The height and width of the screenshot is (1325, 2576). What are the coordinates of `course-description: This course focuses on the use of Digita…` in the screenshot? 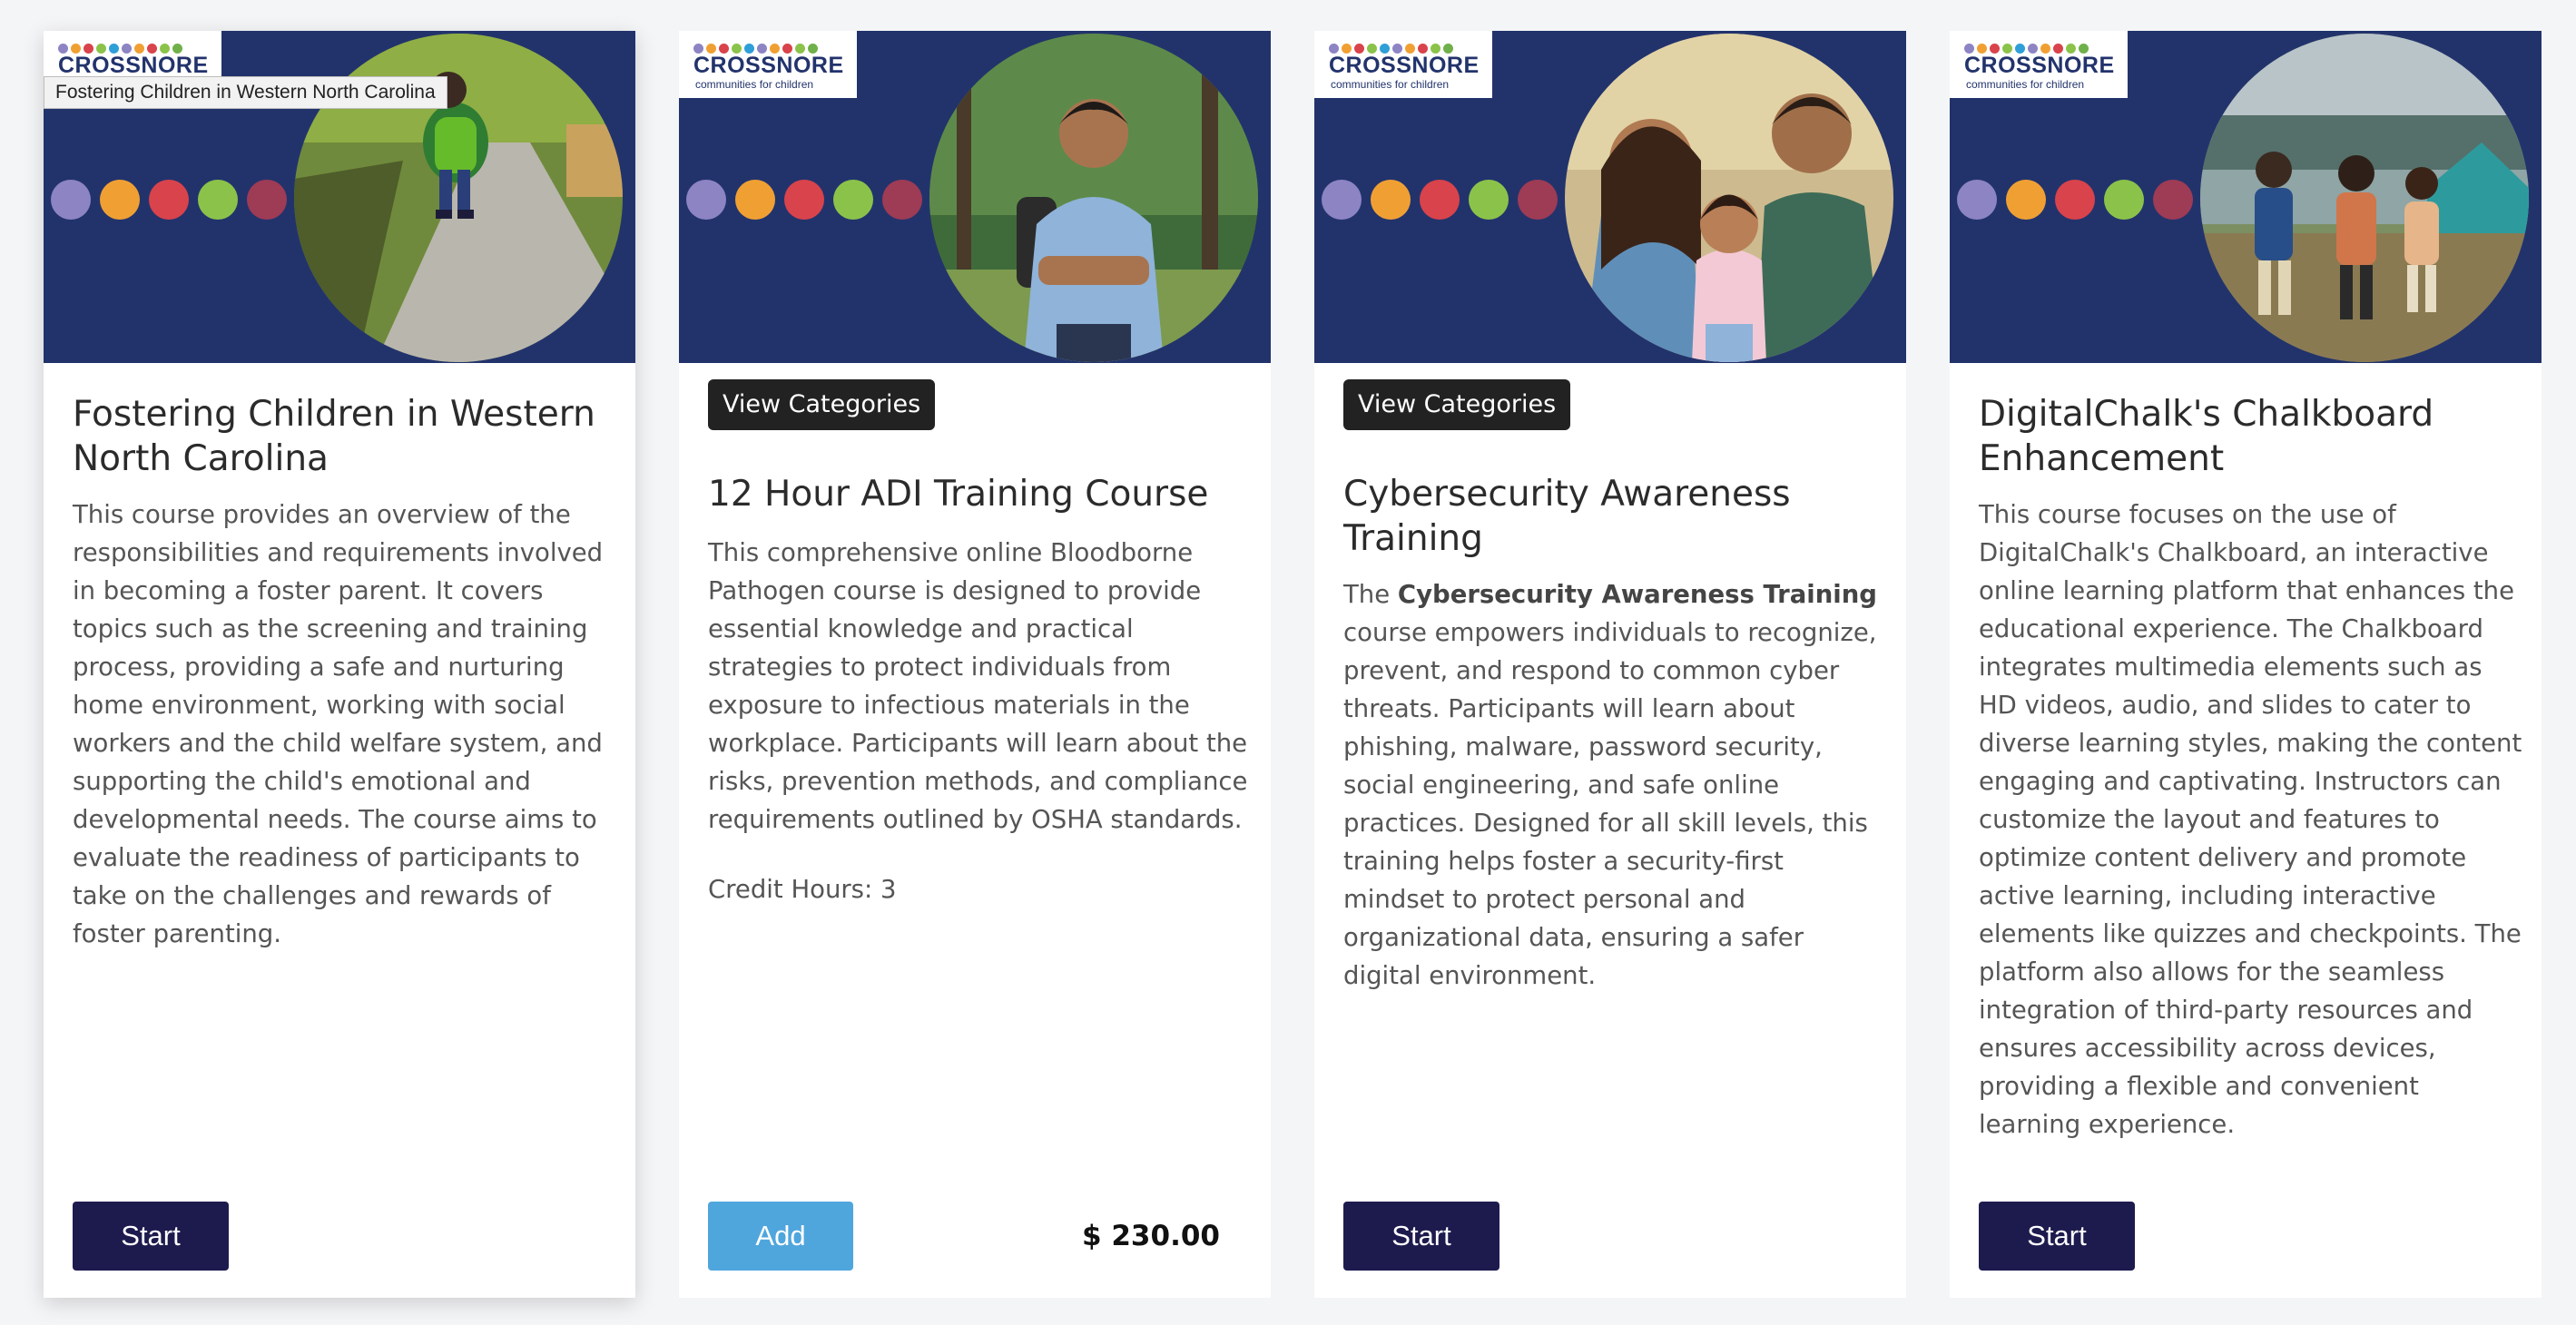 It's located at (2250, 819).